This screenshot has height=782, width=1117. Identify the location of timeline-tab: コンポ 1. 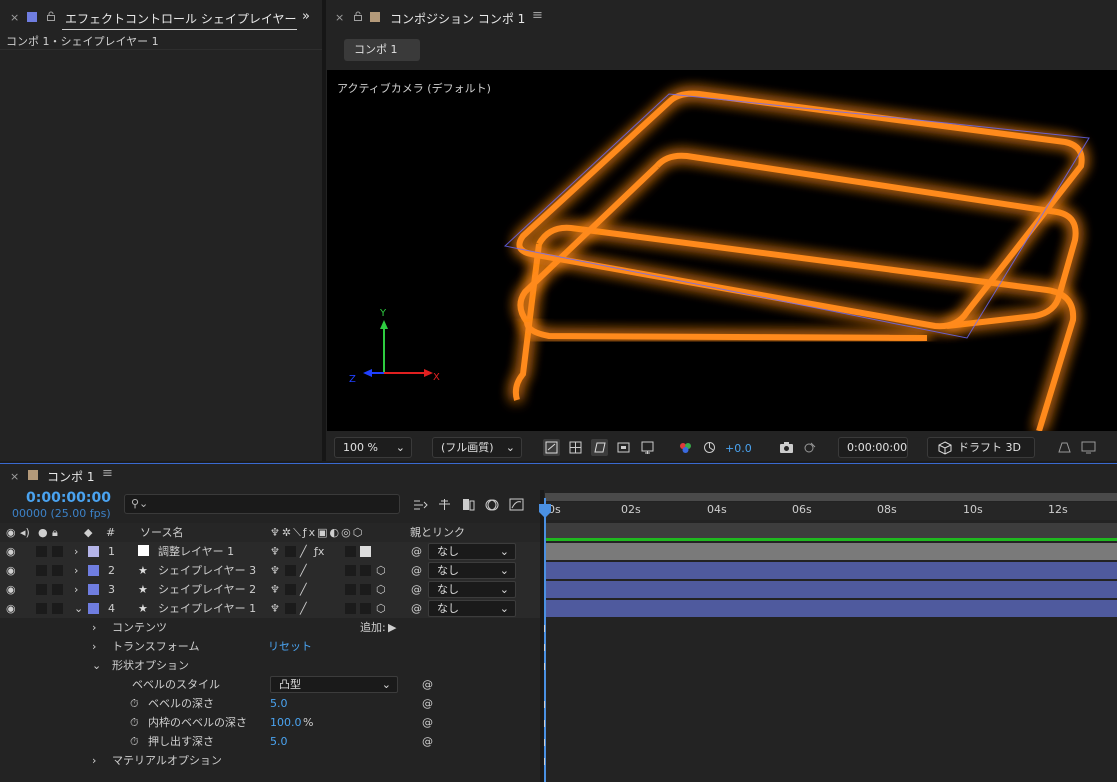
(70, 476).